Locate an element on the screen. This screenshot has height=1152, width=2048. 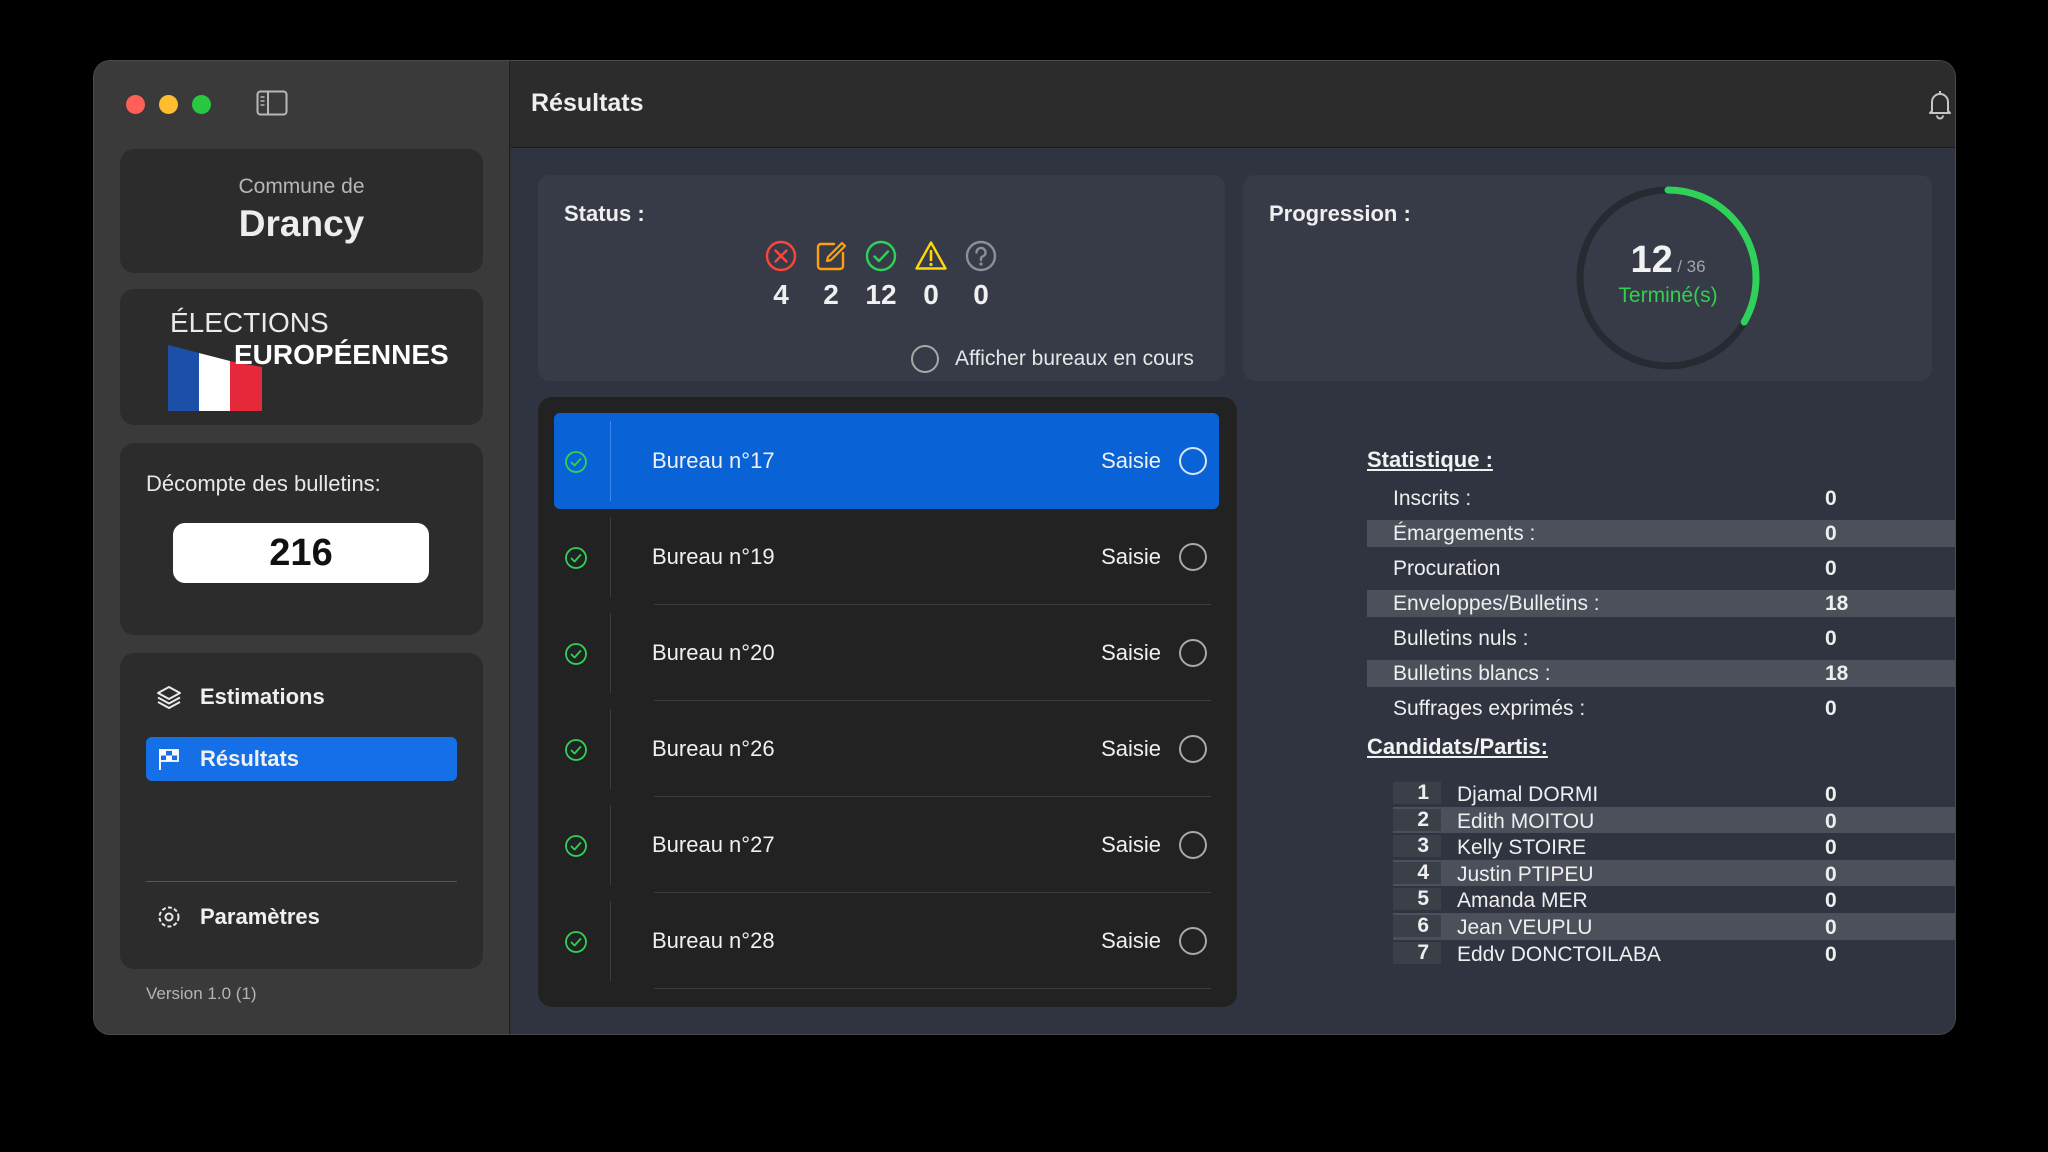
ballot-count-label: Décompte des bulletins: is located at coordinates (263, 483).